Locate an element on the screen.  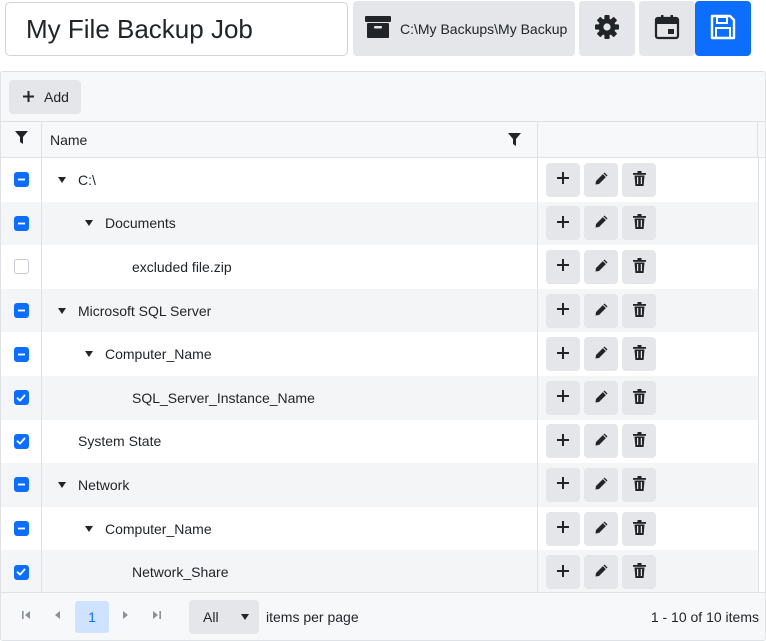
name-column-header: Name is located at coordinates (290, 140).